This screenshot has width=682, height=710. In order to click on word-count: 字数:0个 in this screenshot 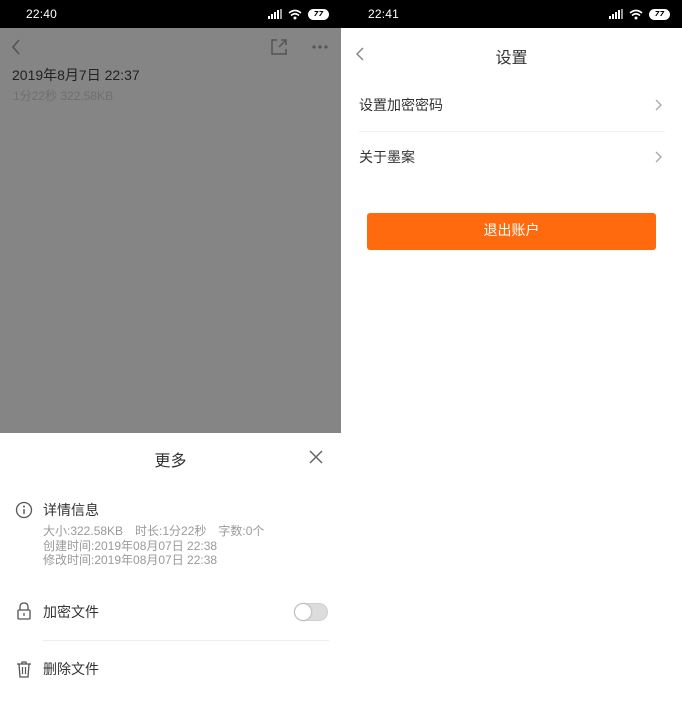, I will do `click(241, 531)`.